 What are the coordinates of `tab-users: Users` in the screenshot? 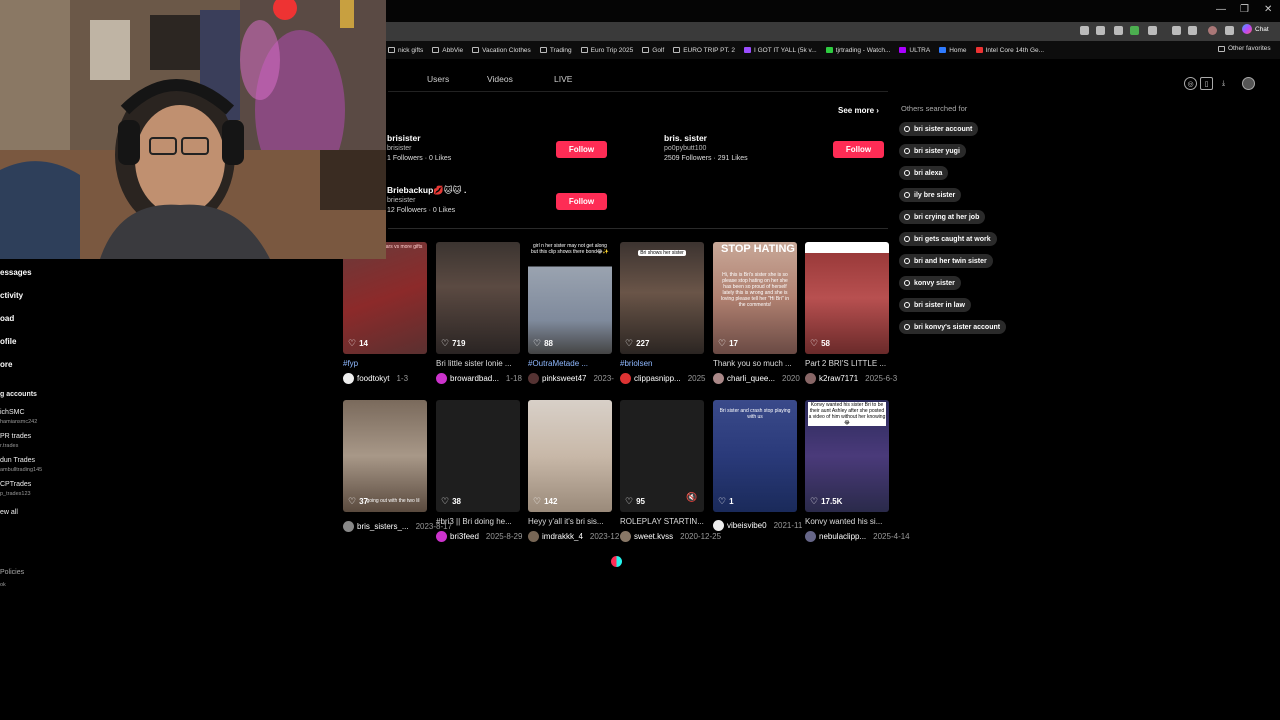 It's located at (438, 79).